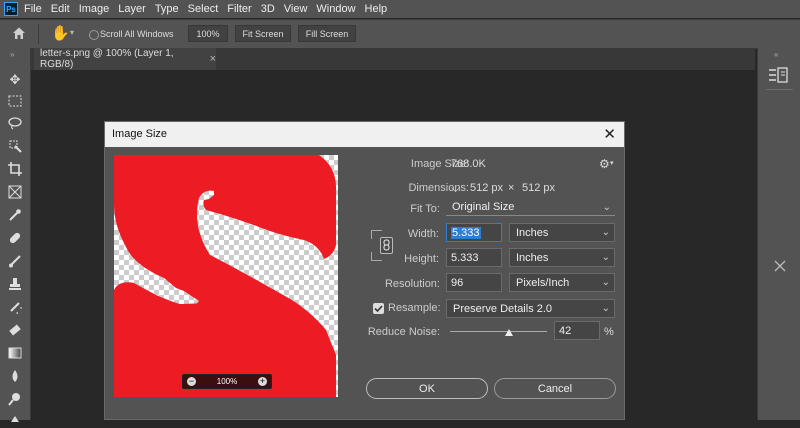 This screenshot has height=428, width=800. What do you see at coordinates (403, 332) in the screenshot?
I see `reduce-noise-label: Reduce Noise:` at bounding box center [403, 332].